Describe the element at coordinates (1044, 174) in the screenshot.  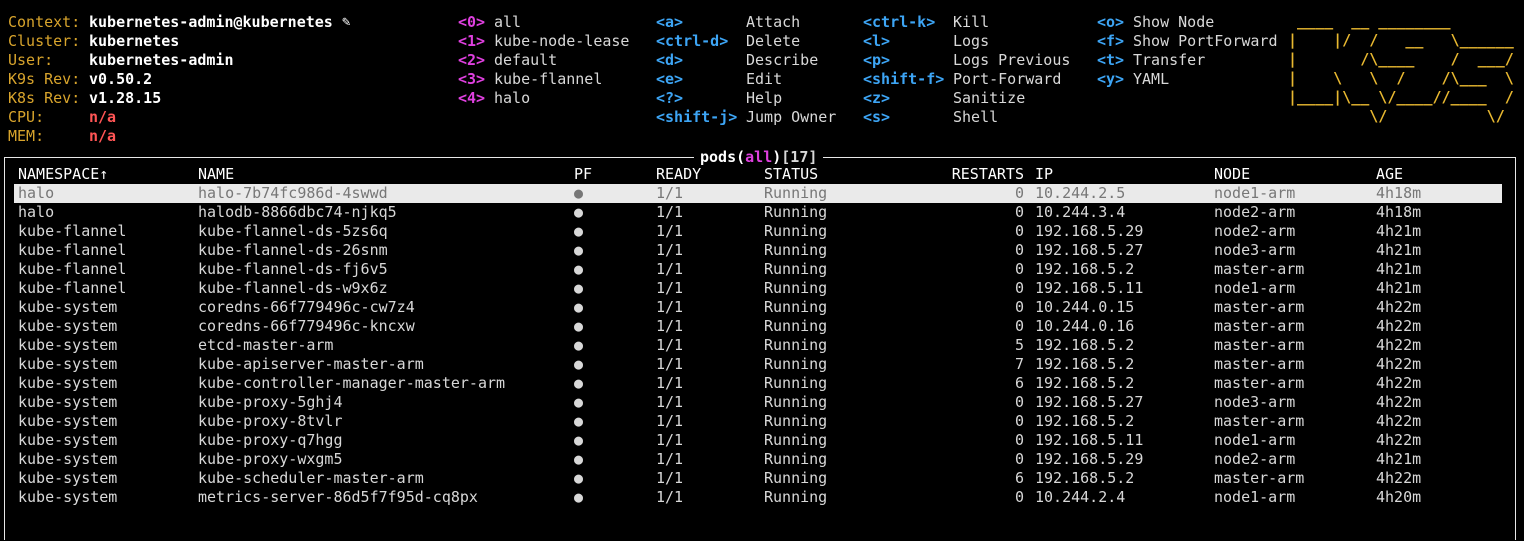
I see `col-header-ip: IP` at that location.